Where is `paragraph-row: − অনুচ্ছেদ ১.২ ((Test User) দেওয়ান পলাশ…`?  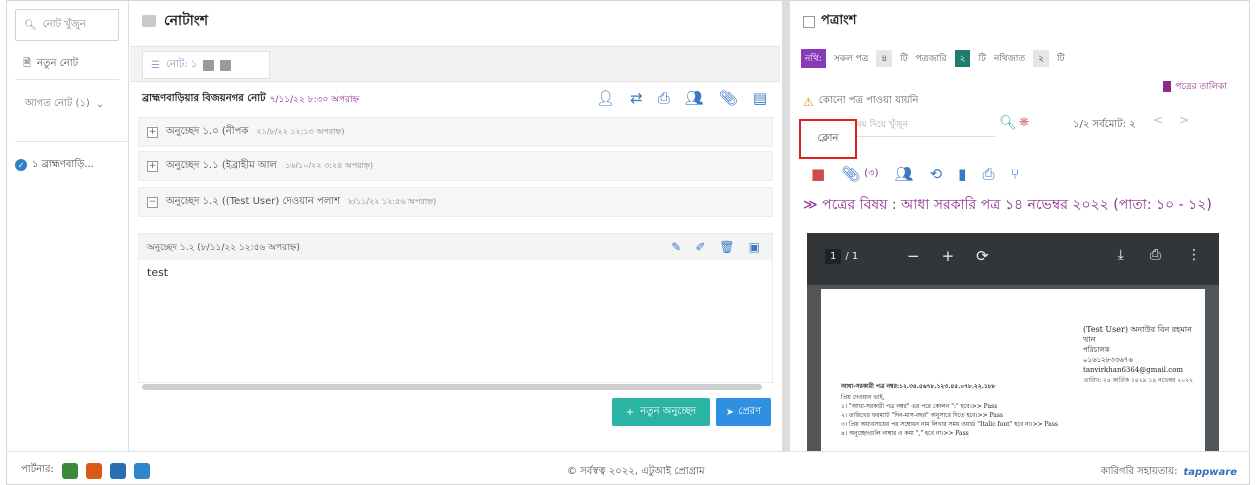
paragraph-row: − অনুচ্ছেদ ১.২ ((Test User) দেওয়ান পলাশ… is located at coordinates (455, 202).